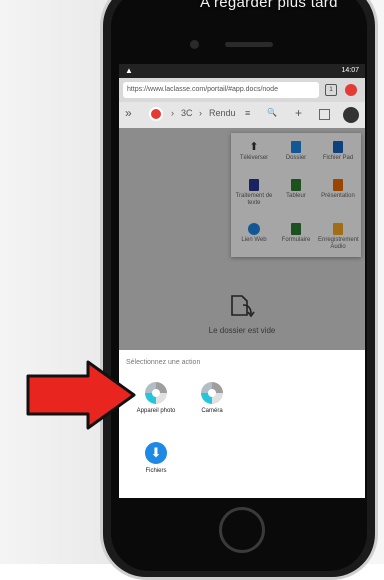 This screenshot has height=580, width=384. I want to click on breadcrumb-item-3c: 3C, so click(187, 113).